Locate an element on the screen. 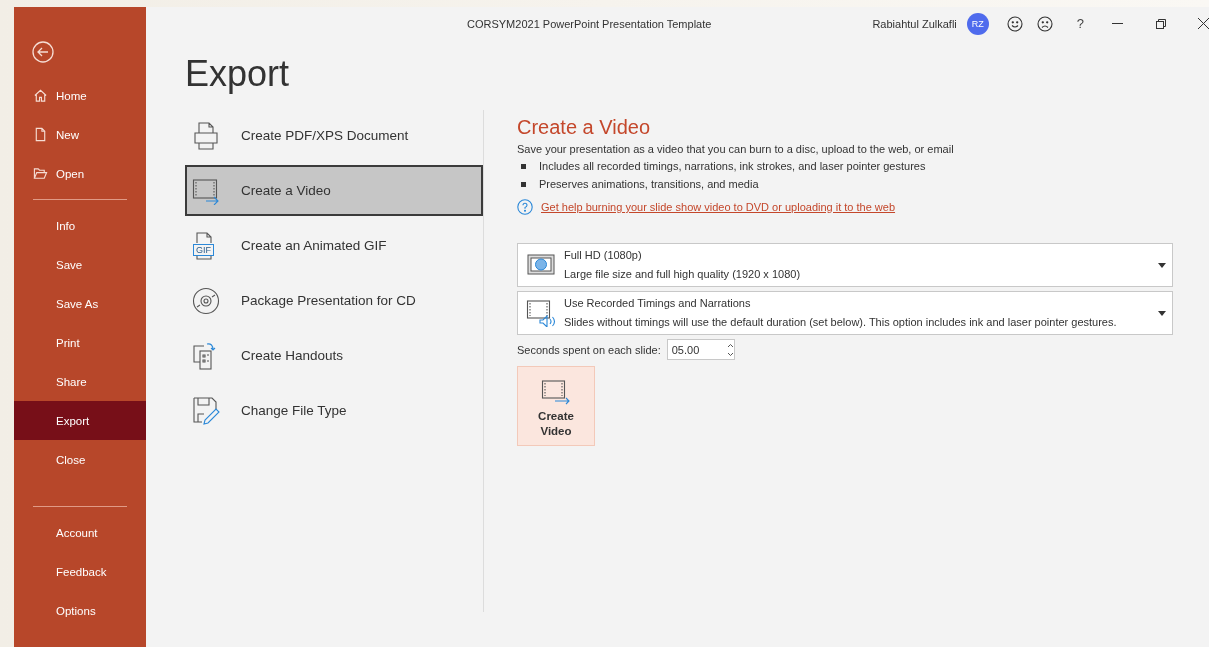 This screenshot has width=1209, height=647. export-option: Package Presentation for CD is located at coordinates (334, 300).